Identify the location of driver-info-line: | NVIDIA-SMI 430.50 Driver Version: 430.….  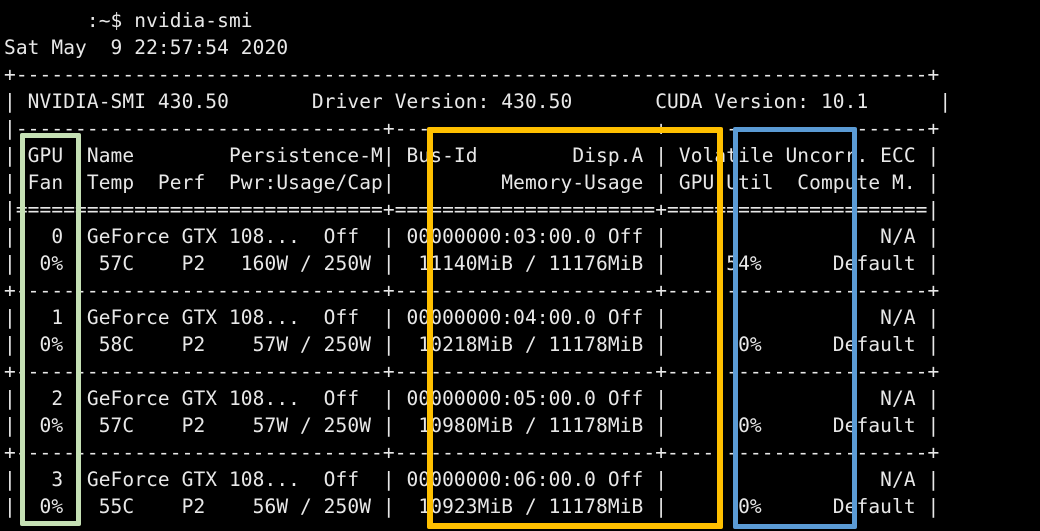
(478, 101).